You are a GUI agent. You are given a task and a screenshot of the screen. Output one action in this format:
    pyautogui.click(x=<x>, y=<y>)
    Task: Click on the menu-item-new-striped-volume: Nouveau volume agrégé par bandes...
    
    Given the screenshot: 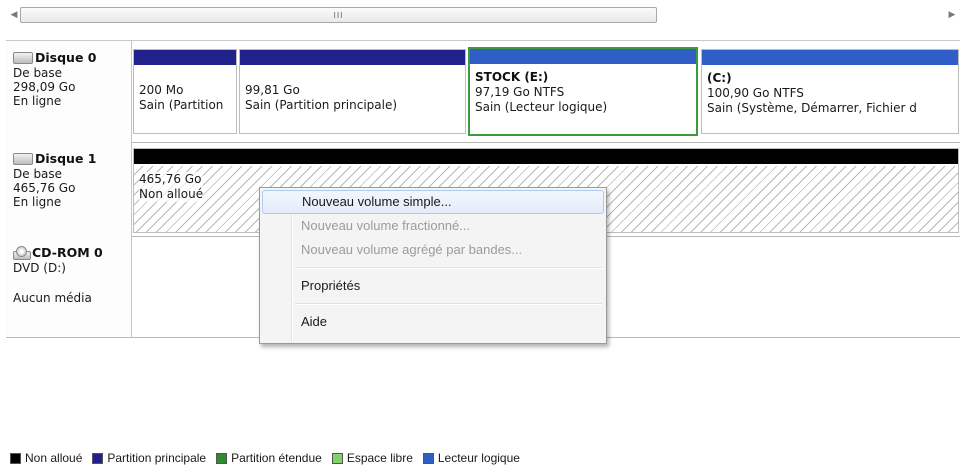 What is the action you would take?
    pyautogui.click(x=433, y=250)
    